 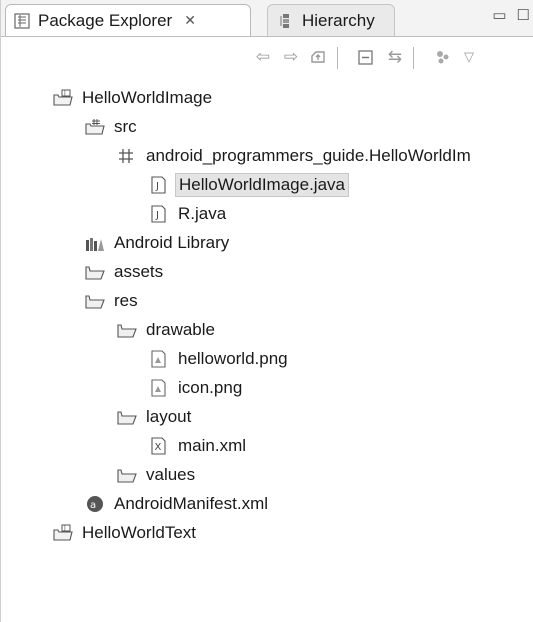 What do you see at coordinates (171, 474) in the screenshot?
I see `tree-item-label: values` at bounding box center [171, 474].